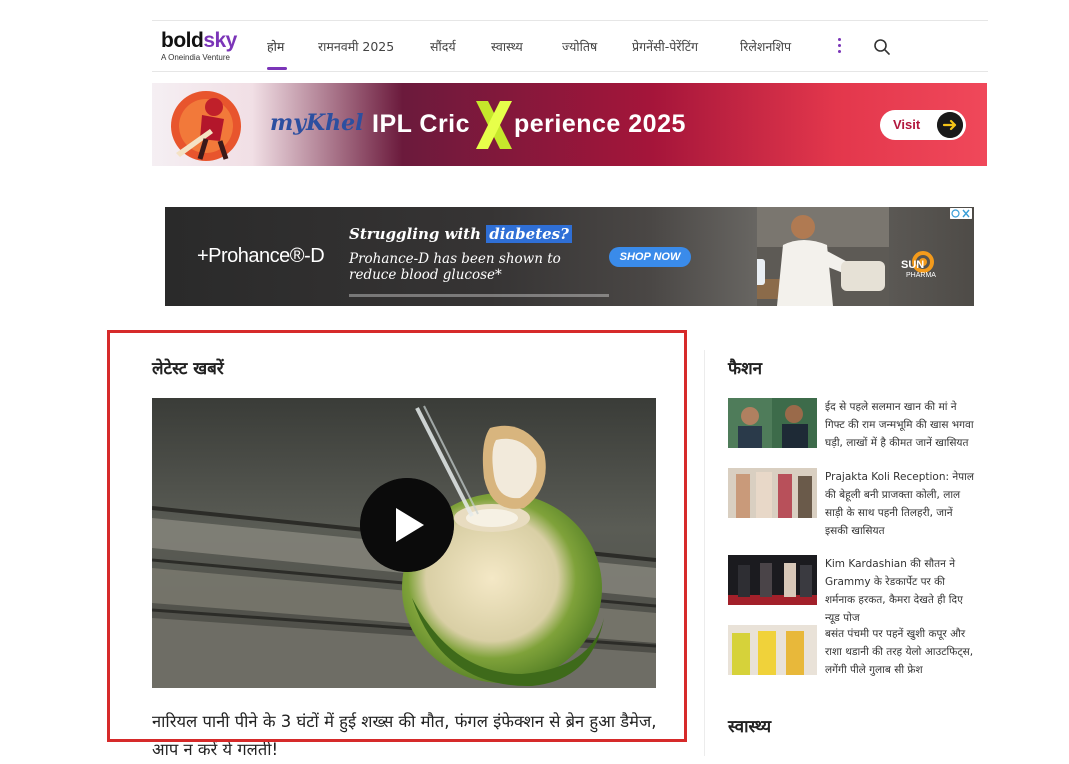 The width and height of the screenshot is (1069, 764). Describe the element at coordinates (765, 46) in the screenshot. I see `nav-item-relationship: रिलेशनशिप` at that location.